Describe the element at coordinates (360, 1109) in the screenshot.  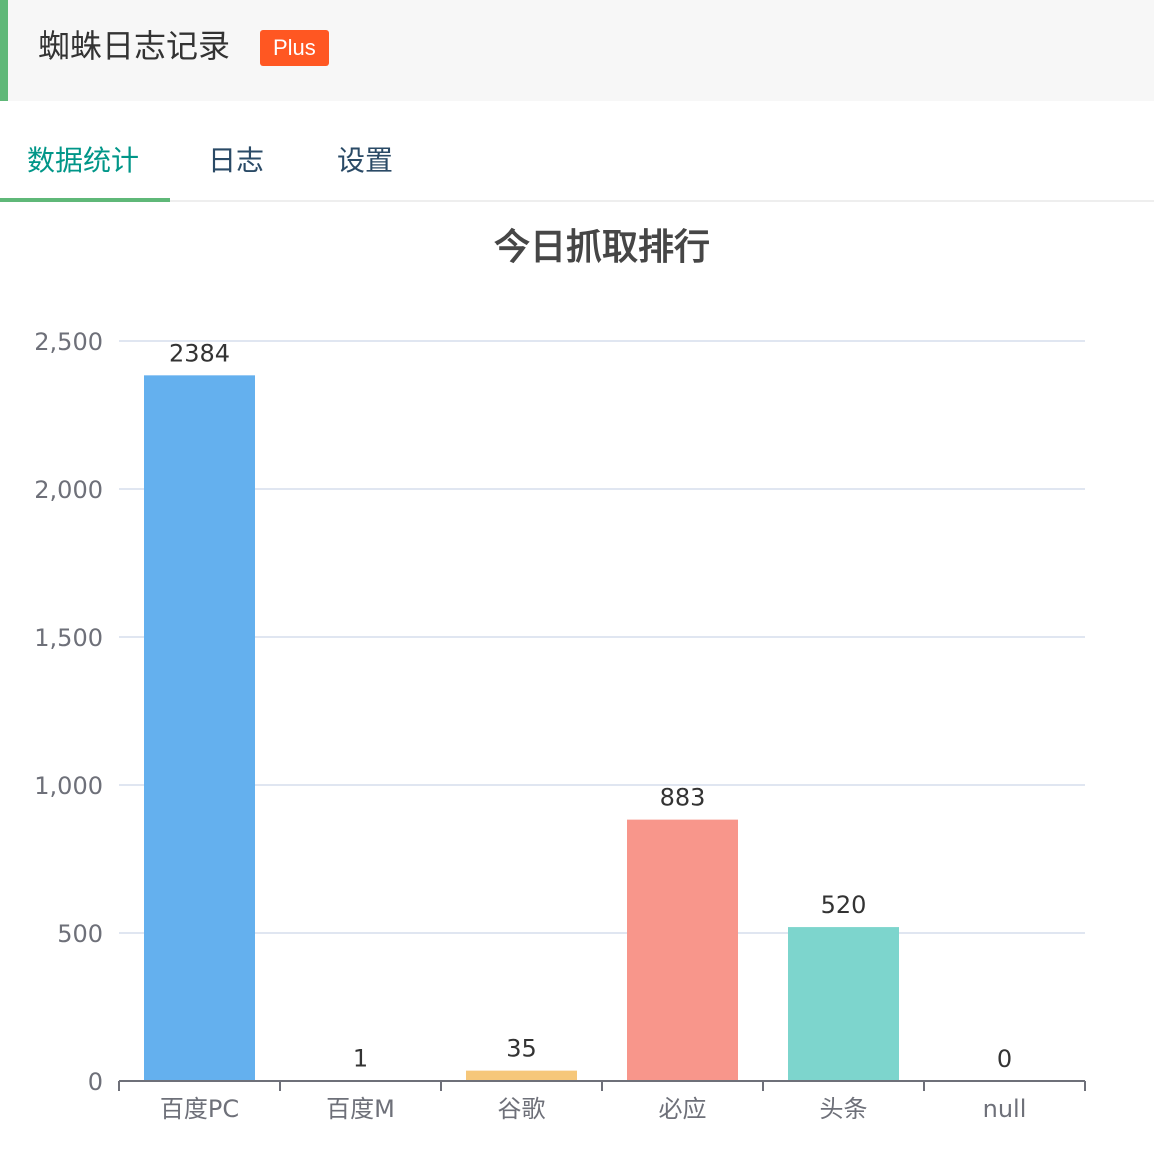
I see `x-tick-label: 百度M` at that location.